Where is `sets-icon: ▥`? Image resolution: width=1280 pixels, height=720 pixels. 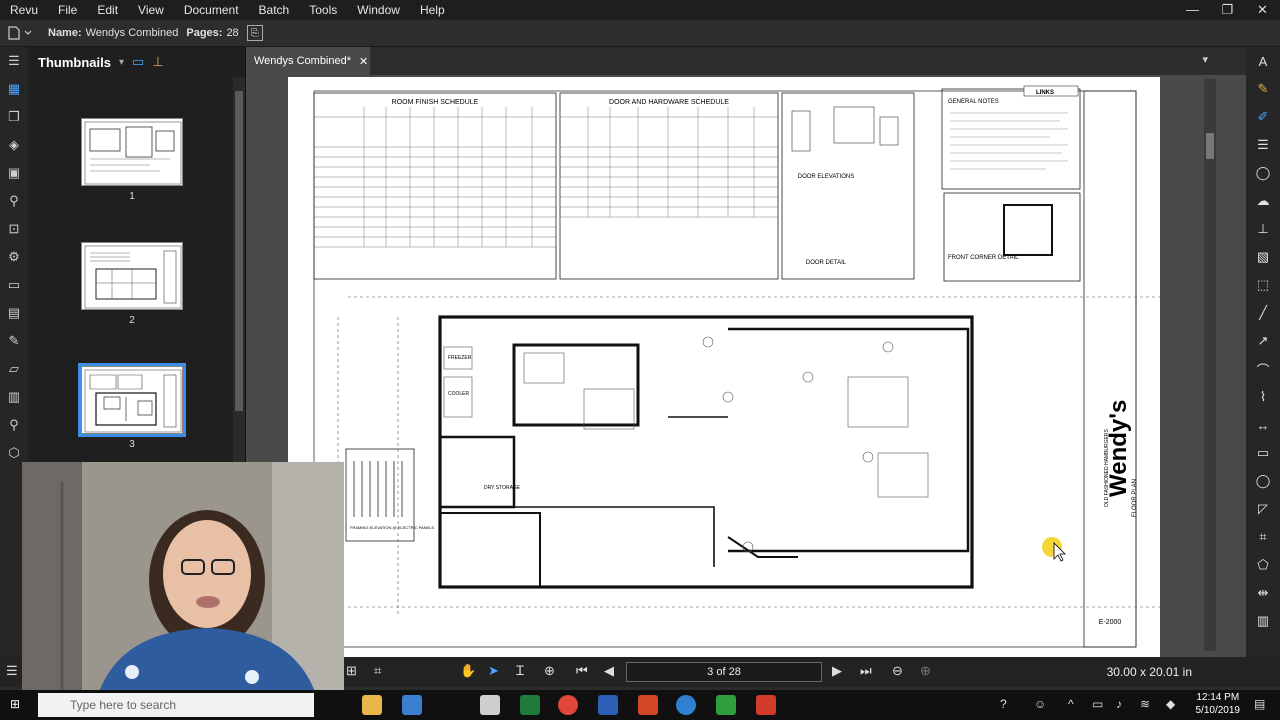
sets-icon: ▥ is located at coordinates (14, 397).